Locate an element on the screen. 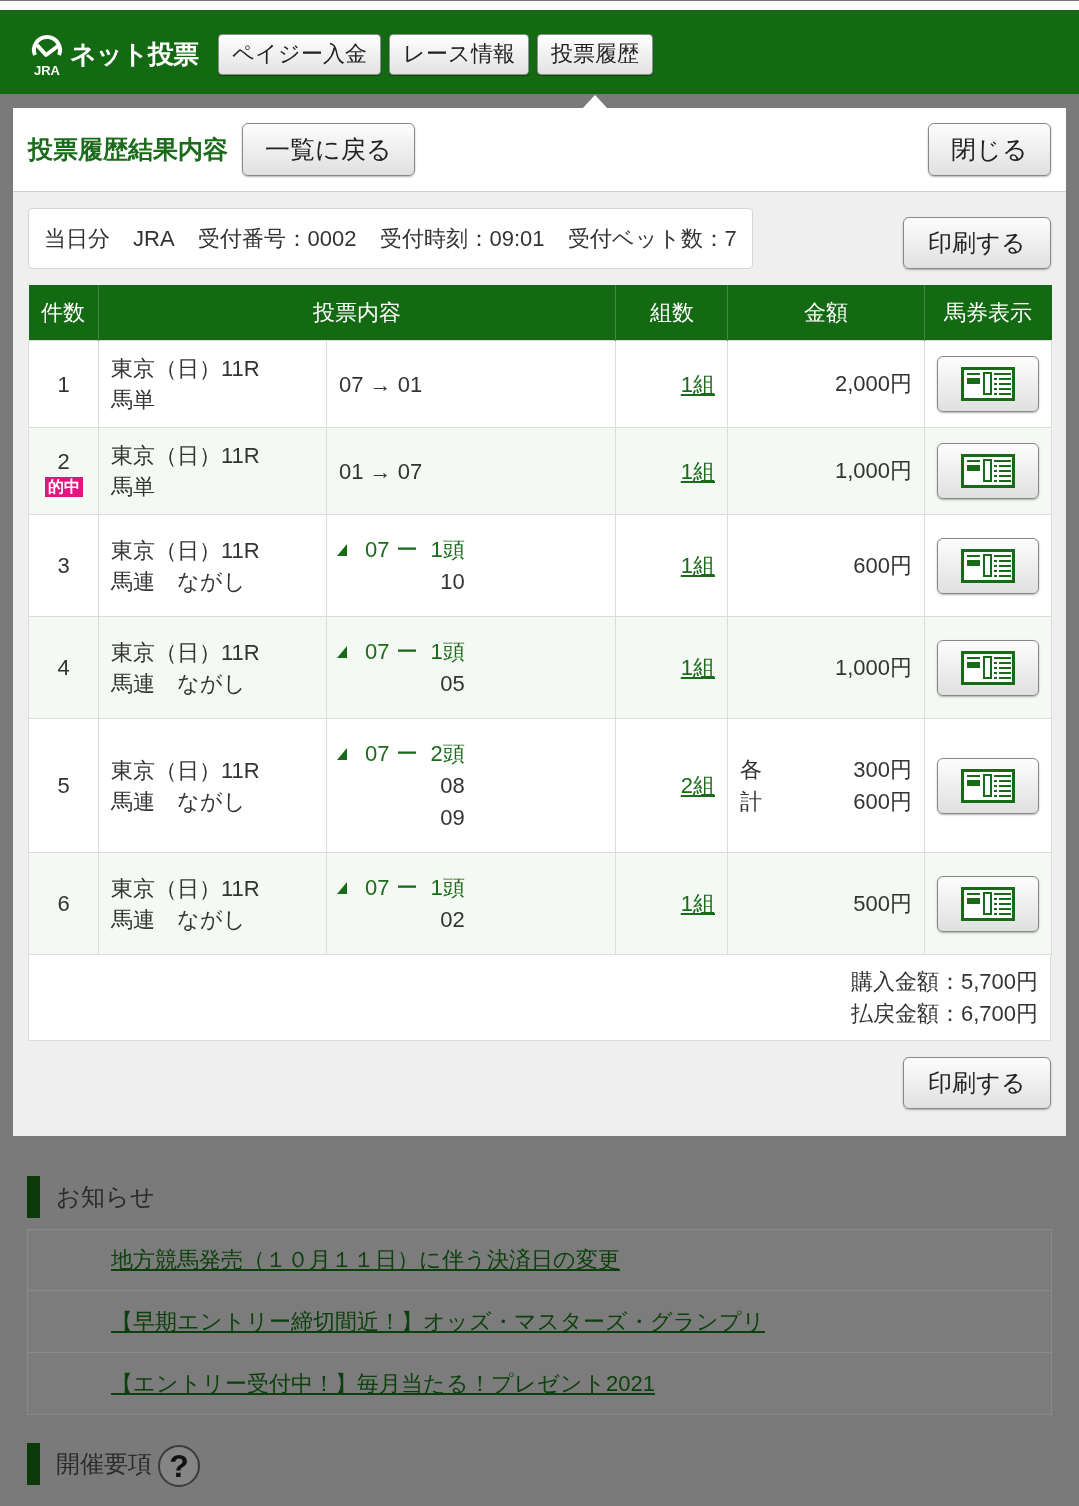 The image size is (1079, 1506). combination-link: 2組 is located at coordinates (697, 785).